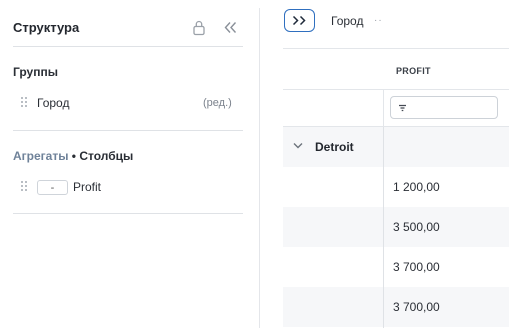 This screenshot has width=509, height=328. What do you see at coordinates (52, 187) in the screenshot?
I see `aggregate-function-select: -` at bounding box center [52, 187].